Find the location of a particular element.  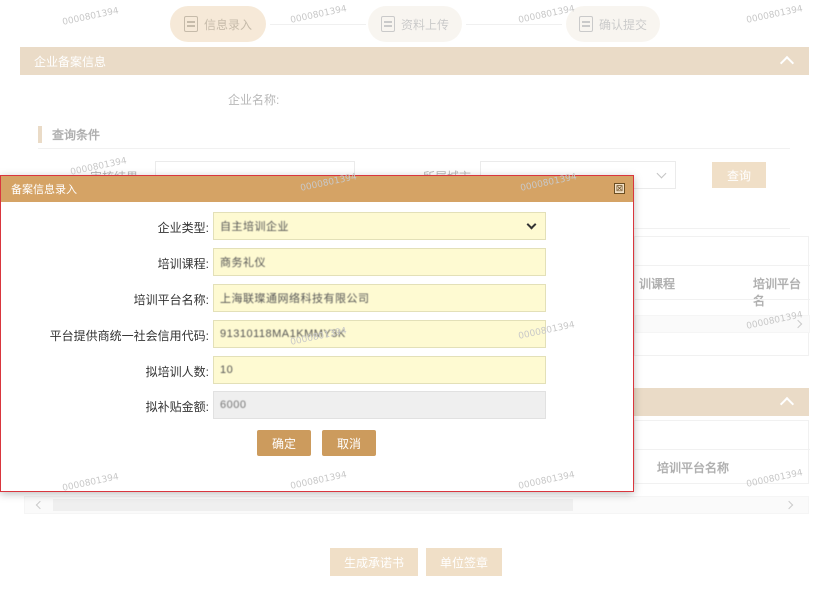

subsidy-amount-label: 拟补贴金额: is located at coordinates (177, 407).